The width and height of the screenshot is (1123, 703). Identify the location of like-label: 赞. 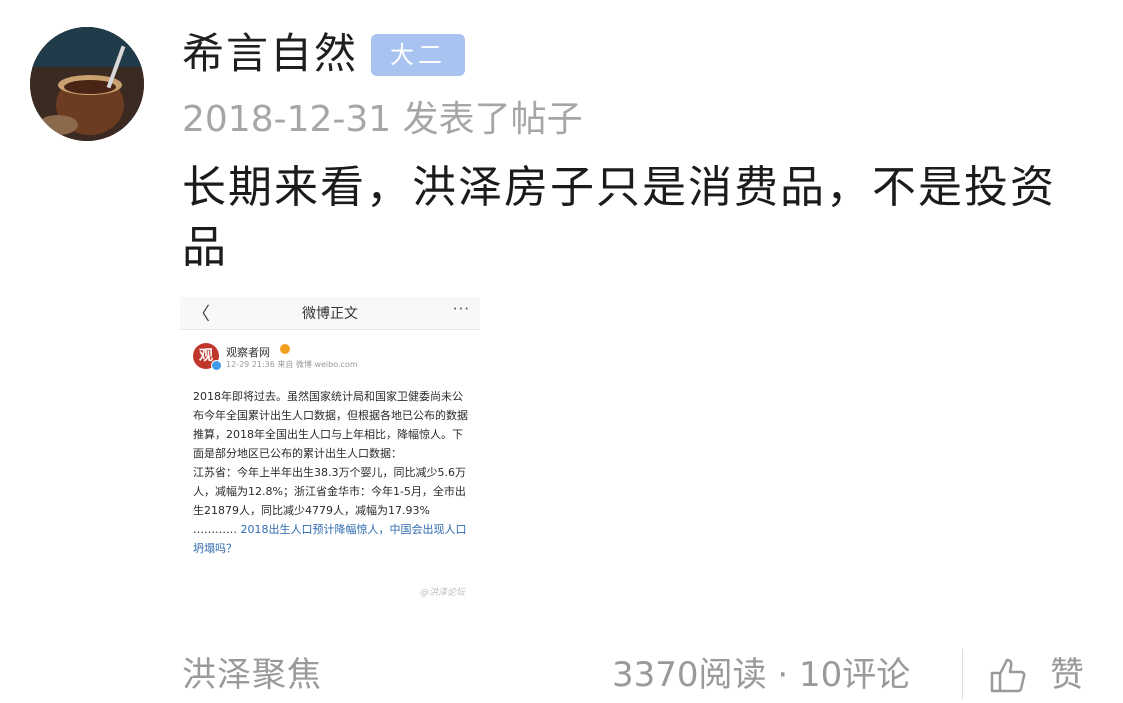
(1067, 675).